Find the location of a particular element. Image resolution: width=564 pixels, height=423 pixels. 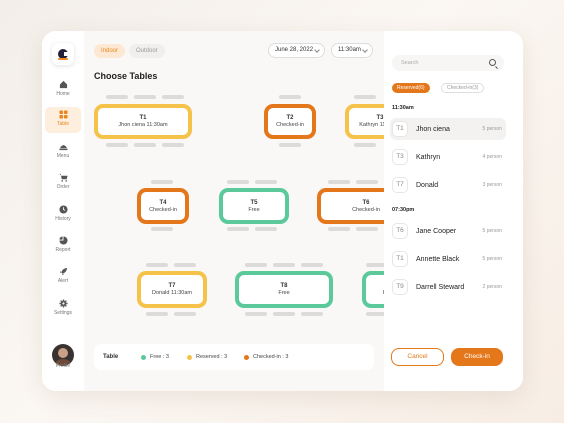

sidebar-item-report: Report is located at coordinates (63, 246).